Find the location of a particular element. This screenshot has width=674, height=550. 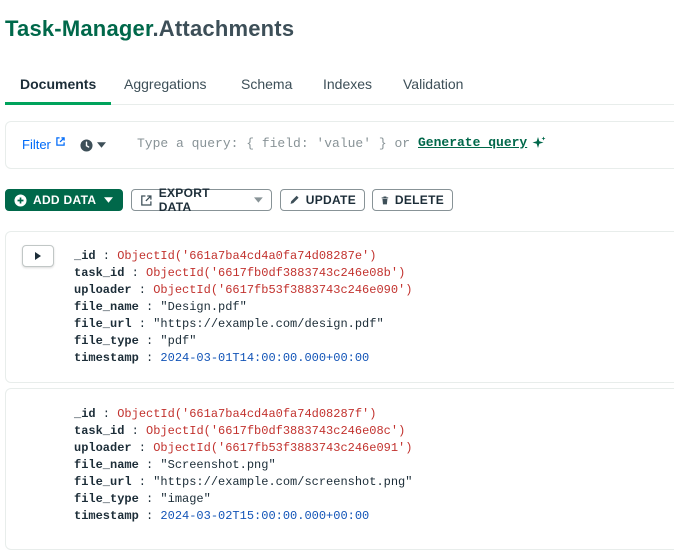

collection-title: Task-Manager.Attachments is located at coordinates (149, 29).